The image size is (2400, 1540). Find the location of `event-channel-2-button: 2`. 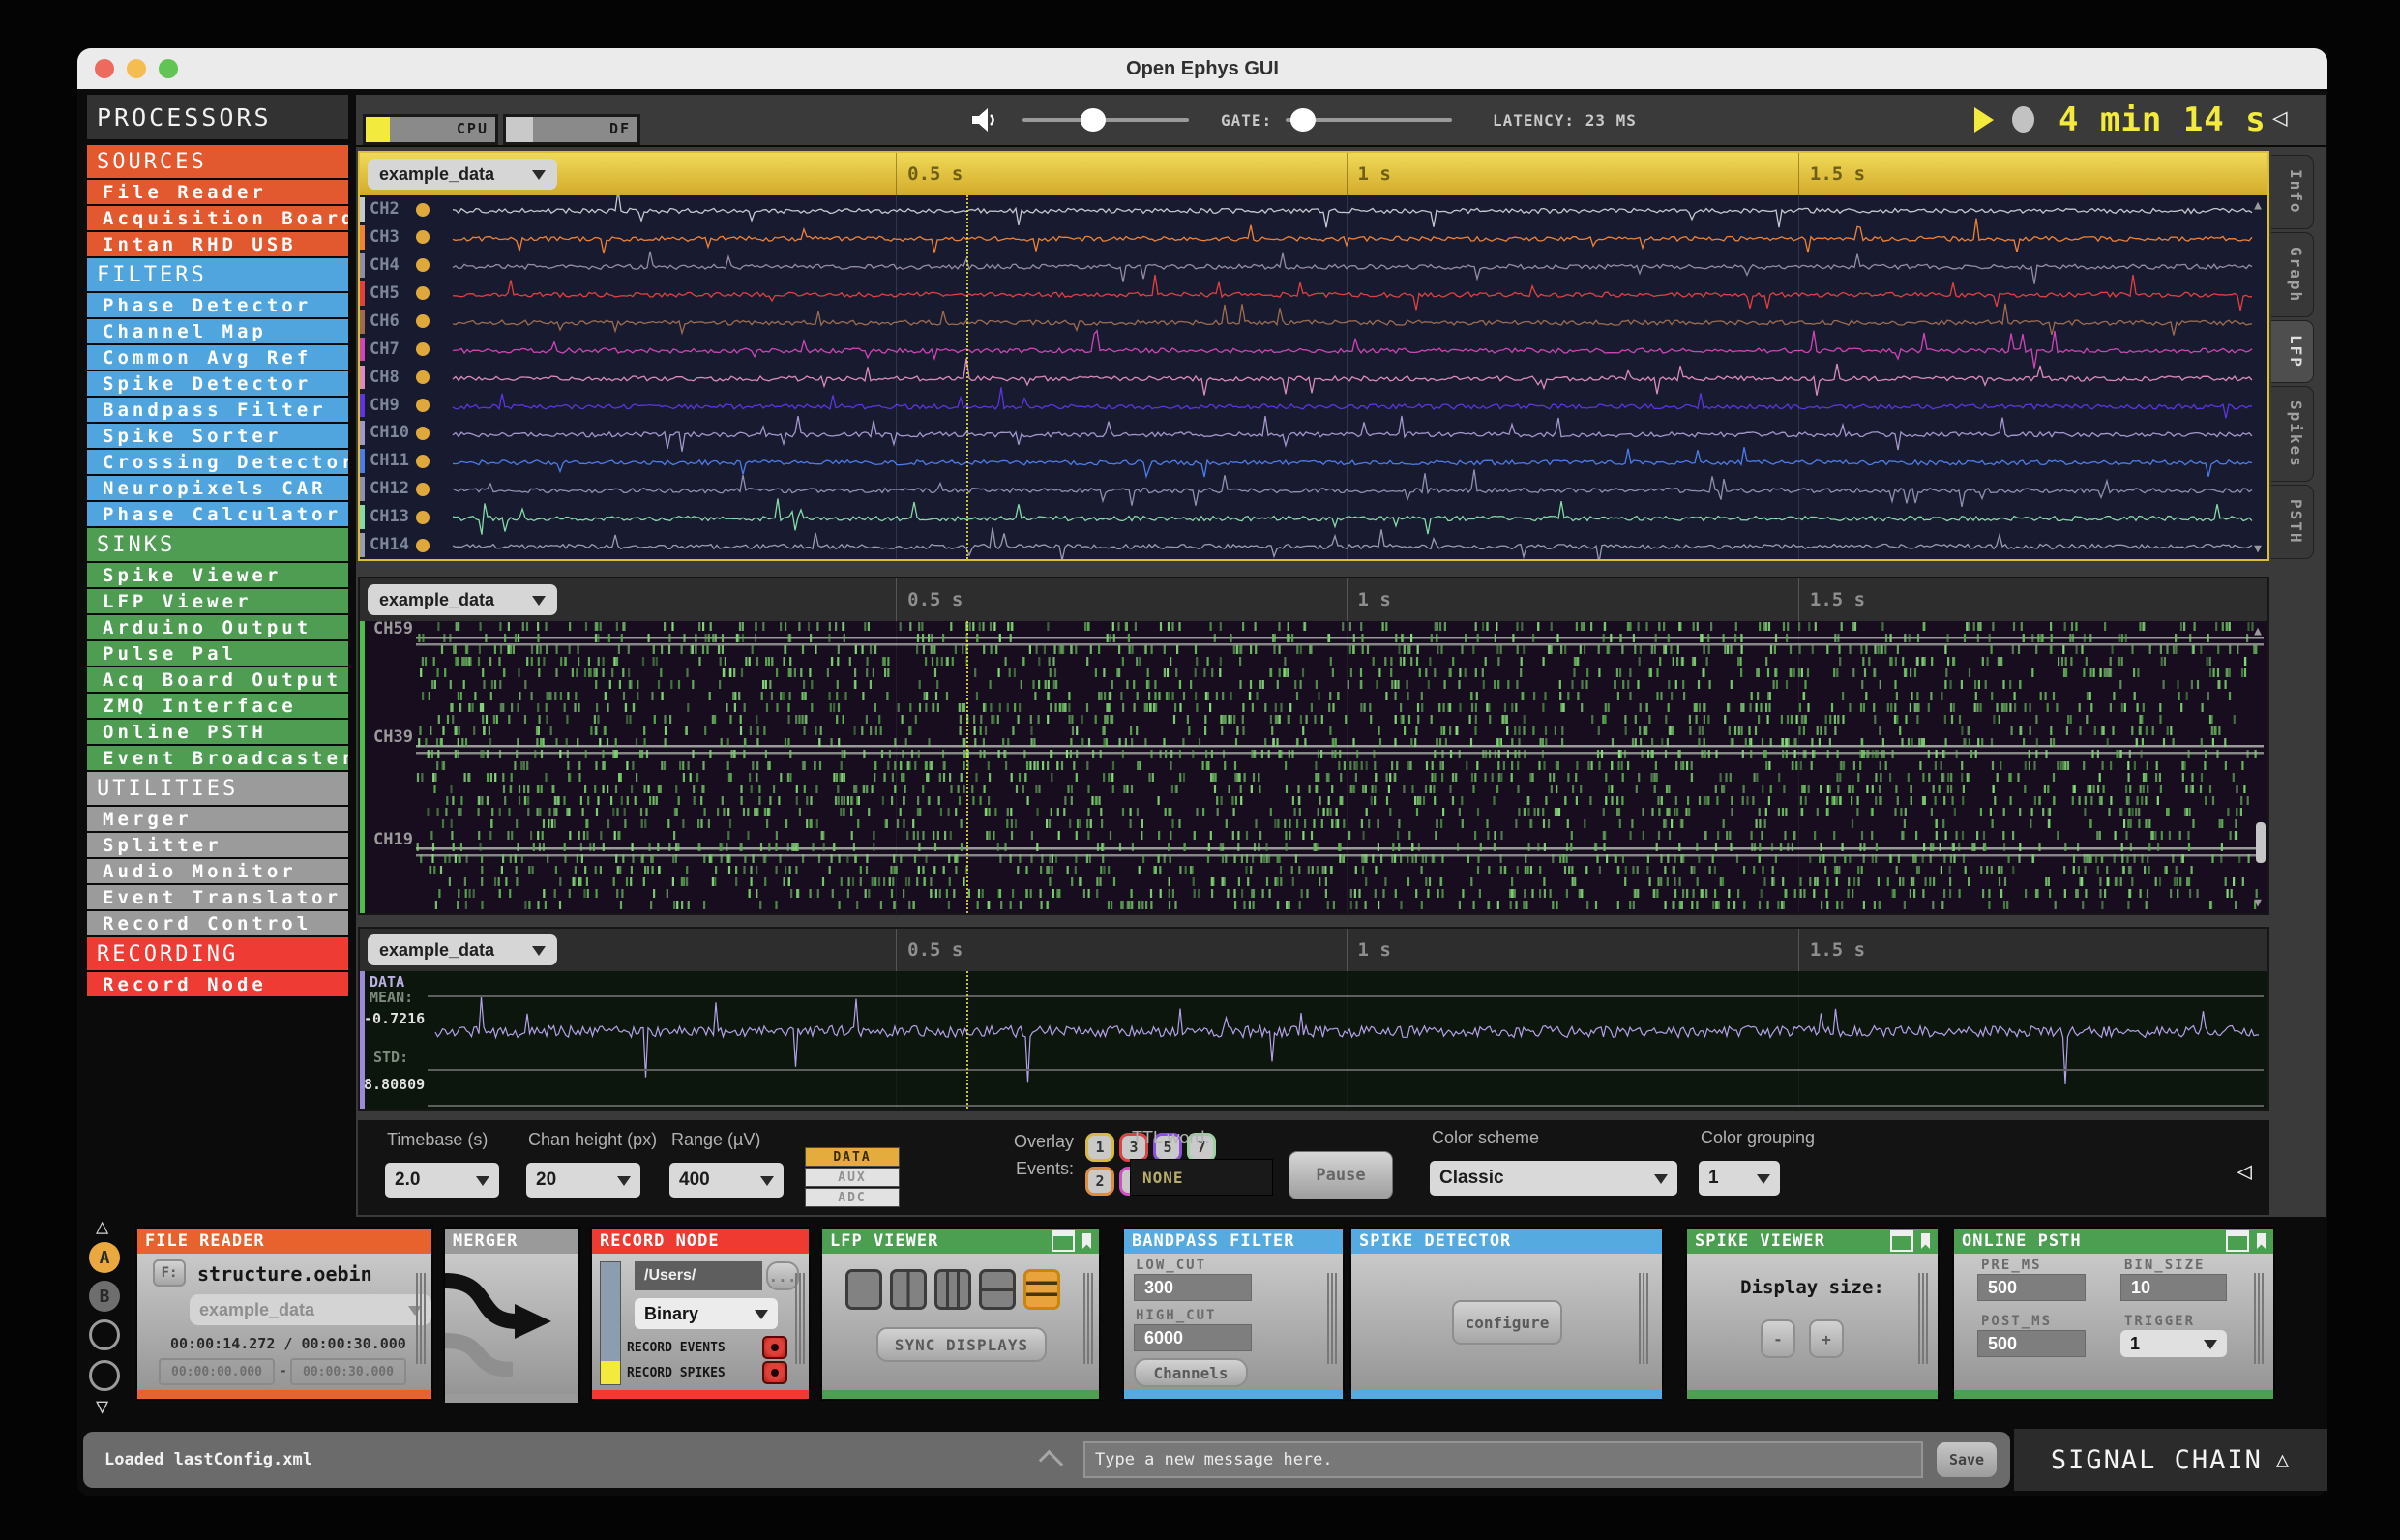

event-channel-2-button: 2 is located at coordinates (1099, 1181).